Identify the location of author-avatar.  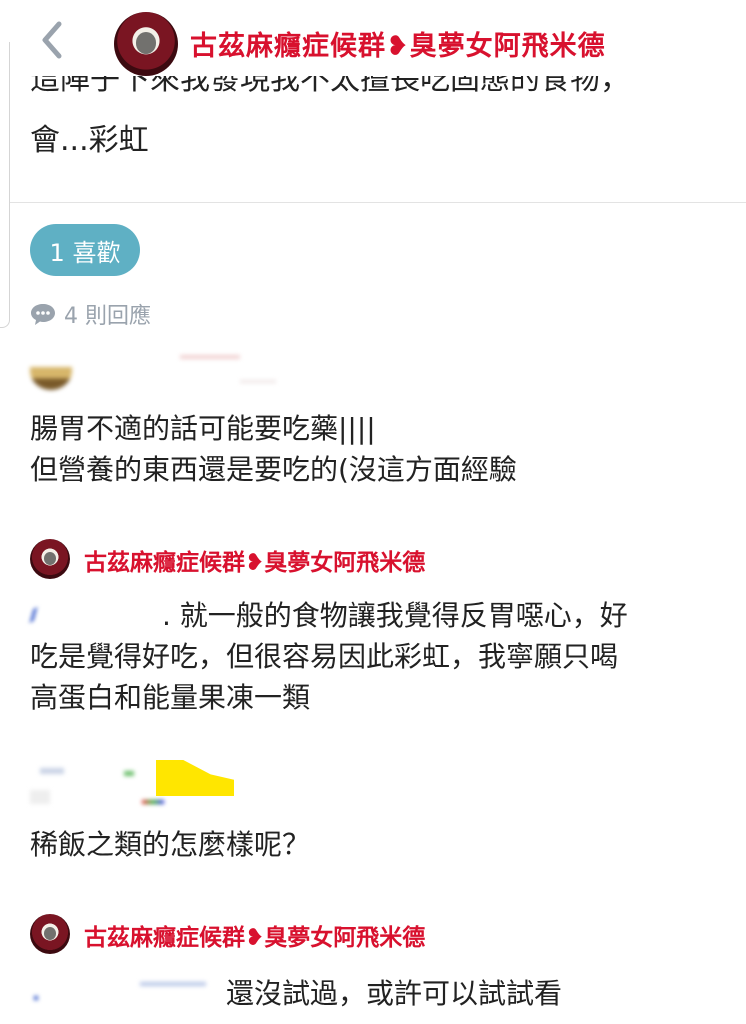
(146, 44).